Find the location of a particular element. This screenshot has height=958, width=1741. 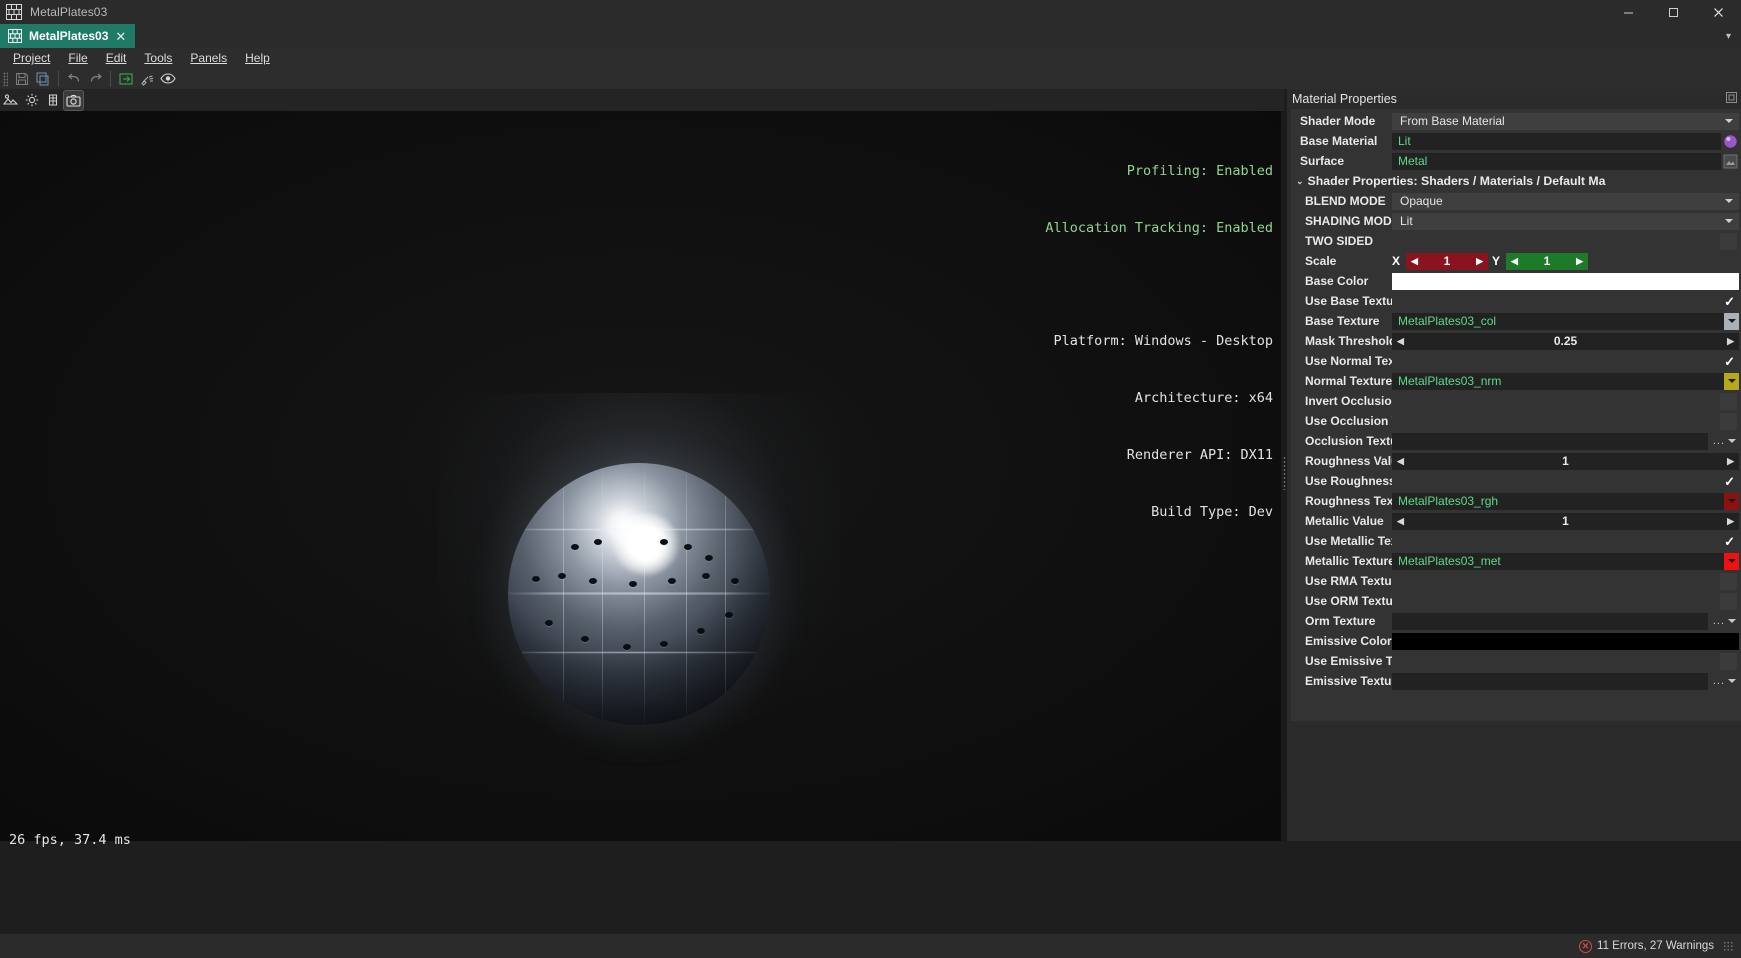

tab-strip-spacer is located at coordinates (925, 36).